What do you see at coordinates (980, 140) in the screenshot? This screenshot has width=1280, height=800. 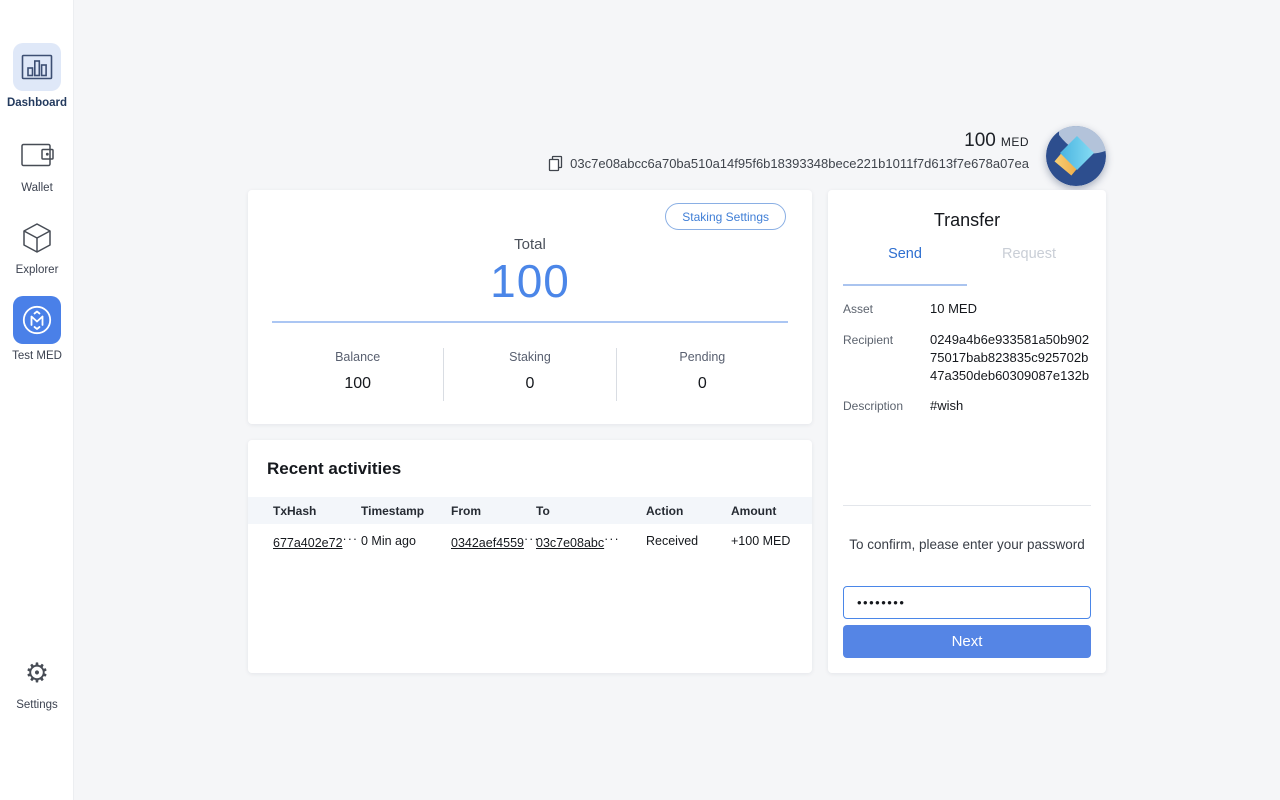 I see `balance-amount: 100` at bounding box center [980, 140].